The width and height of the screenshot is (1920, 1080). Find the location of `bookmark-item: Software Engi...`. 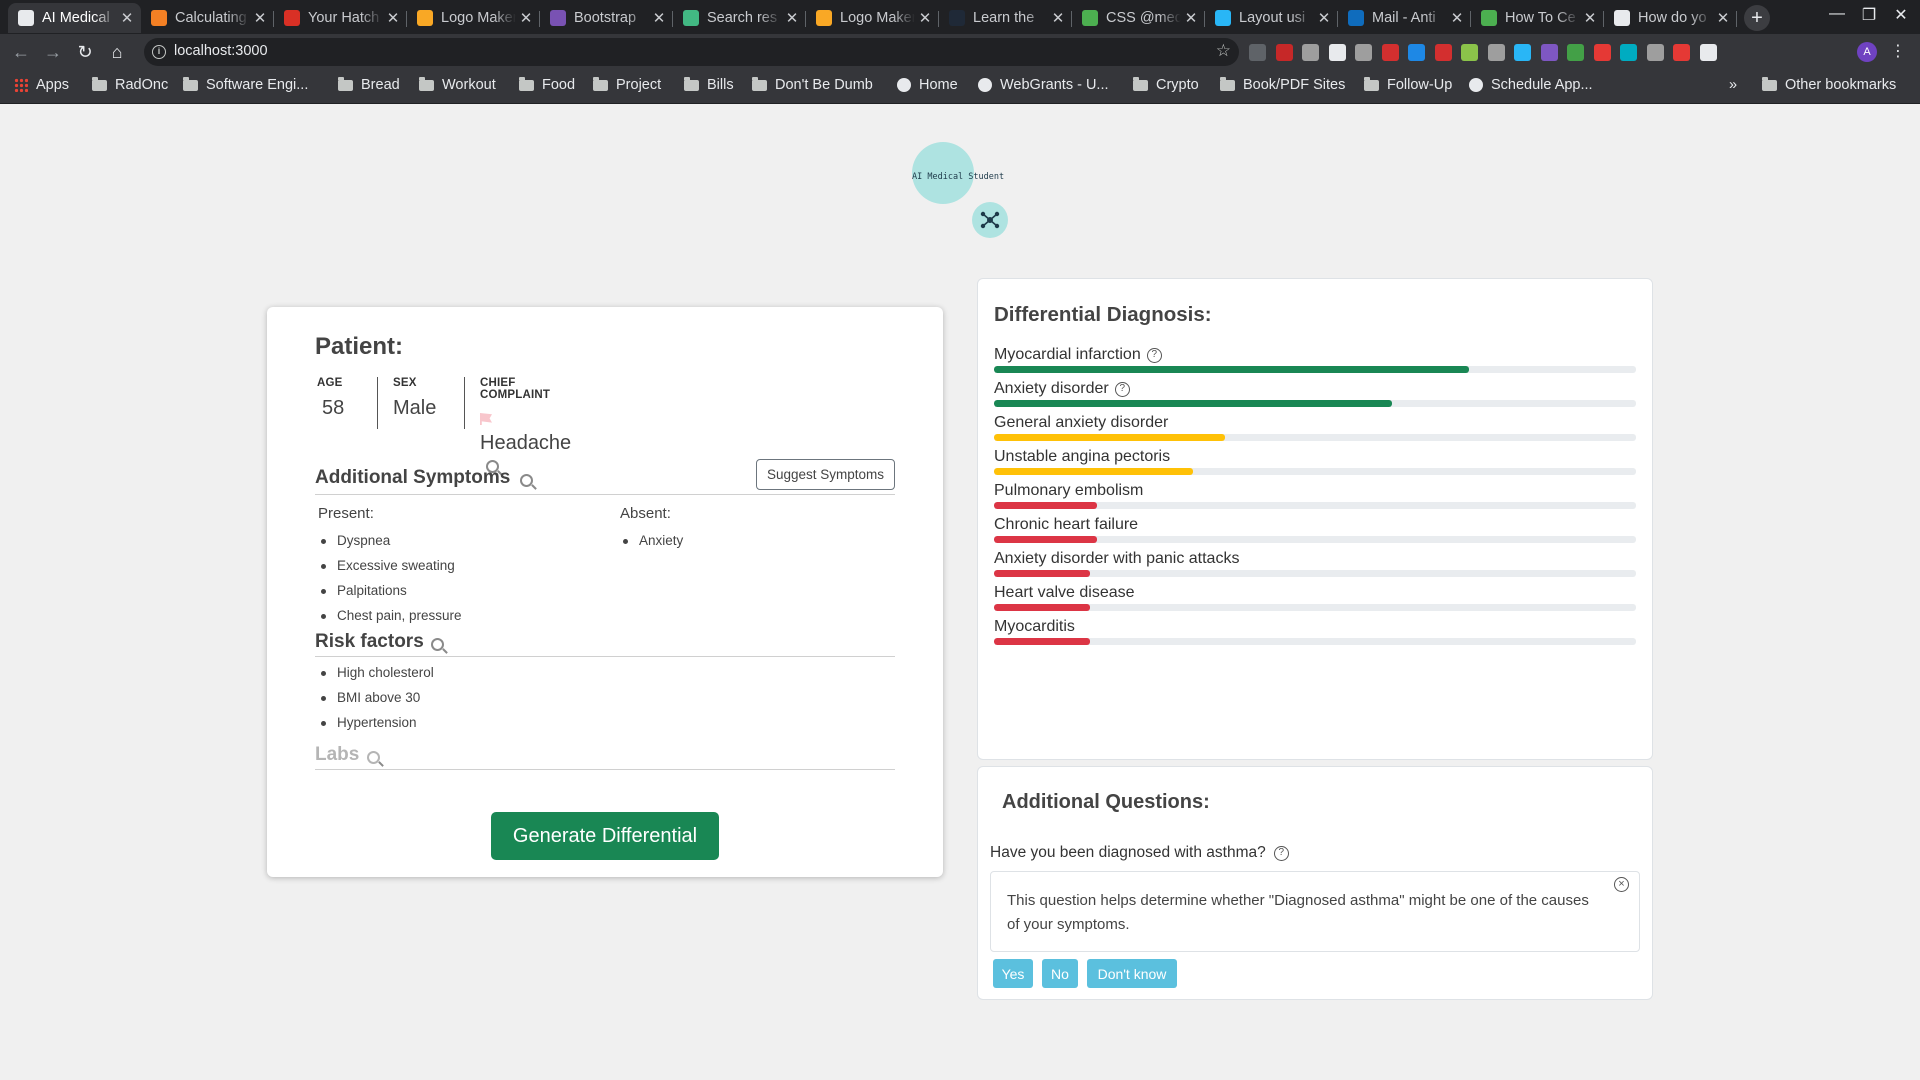

bookmark-item: Software Engi... is located at coordinates (245, 84).